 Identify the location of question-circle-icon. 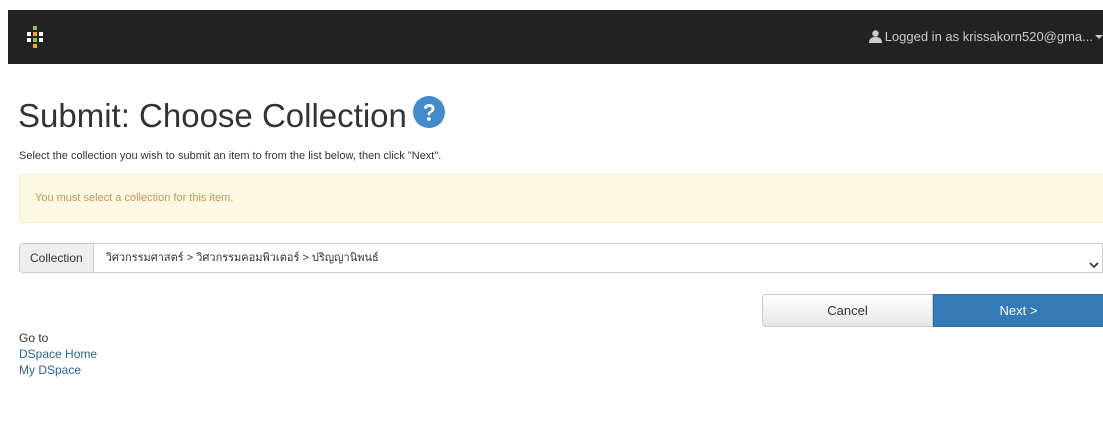
(428, 111).